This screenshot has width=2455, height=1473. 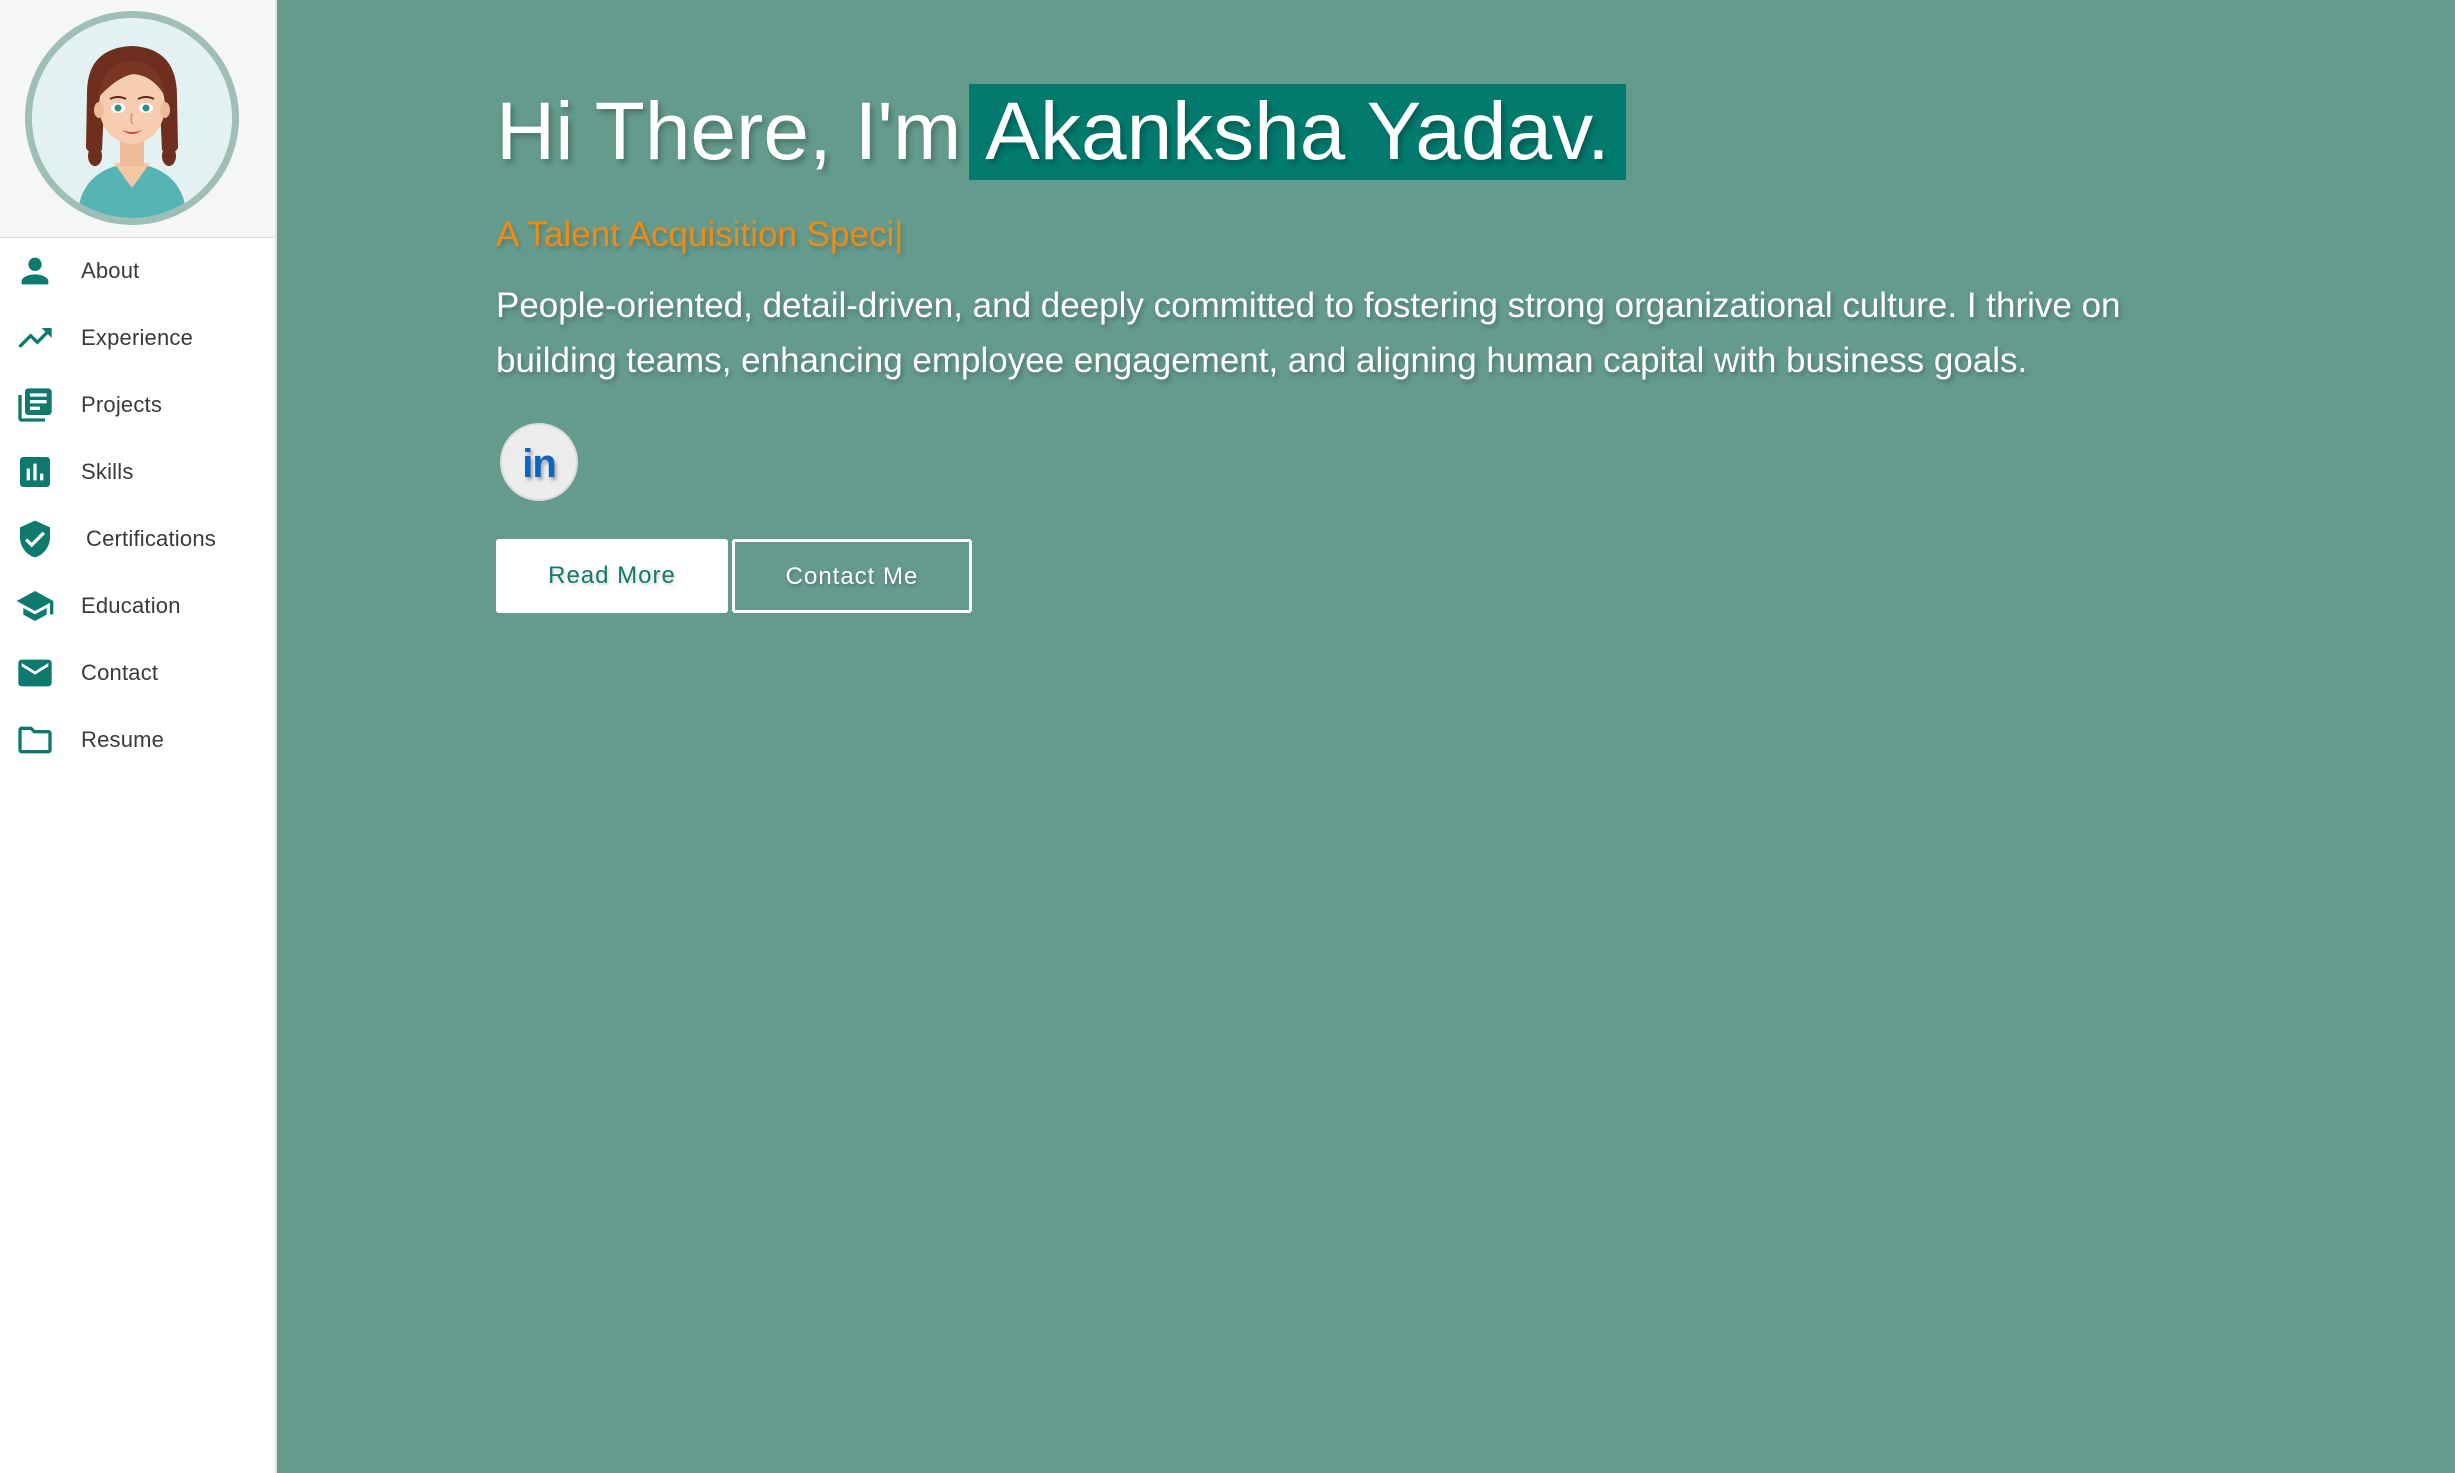 I want to click on woman-avatar-icon, so click(x=132, y=118).